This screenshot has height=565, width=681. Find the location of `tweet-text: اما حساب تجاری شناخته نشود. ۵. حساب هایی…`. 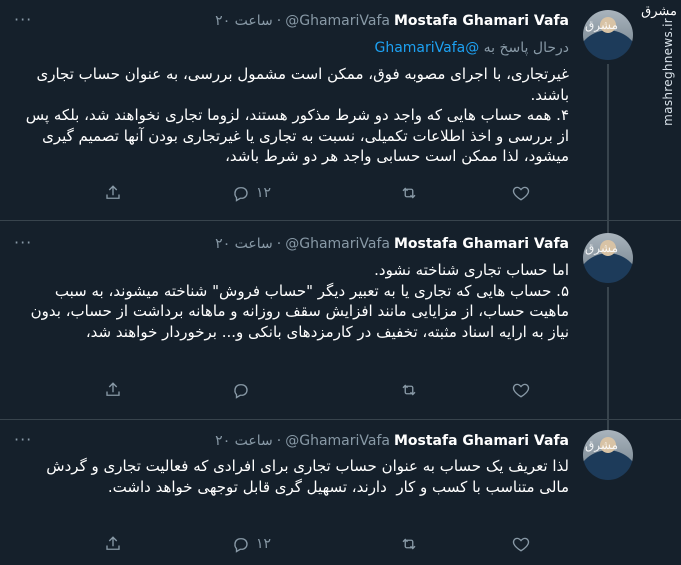

tweet-text: اما حساب تجاری شناخته نشود. ۵. حساب هایی… is located at coordinates (299, 301).